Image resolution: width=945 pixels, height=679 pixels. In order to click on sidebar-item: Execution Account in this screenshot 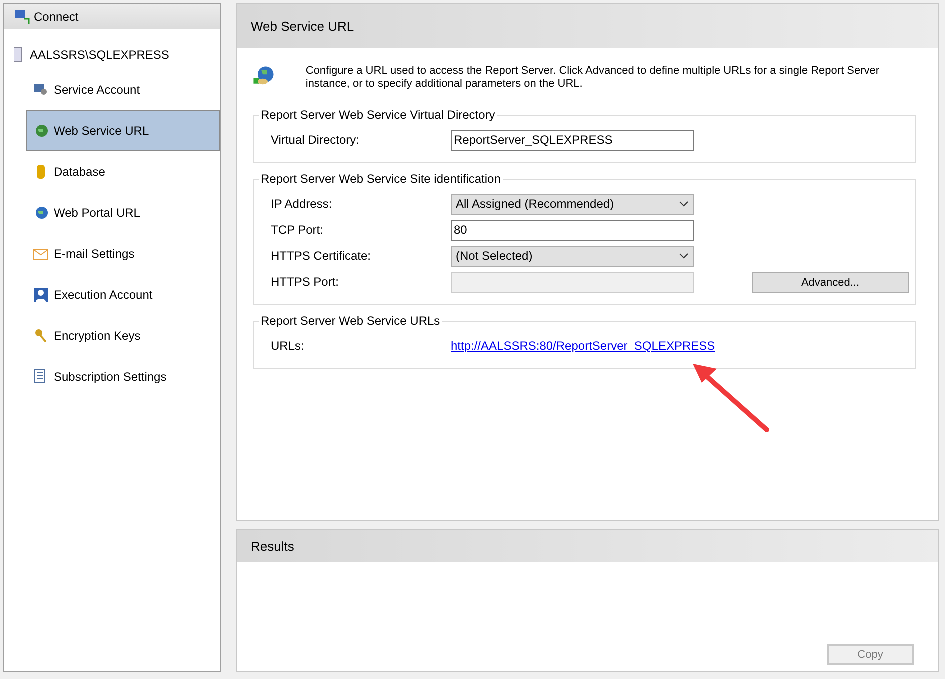, I will do `click(123, 294)`.